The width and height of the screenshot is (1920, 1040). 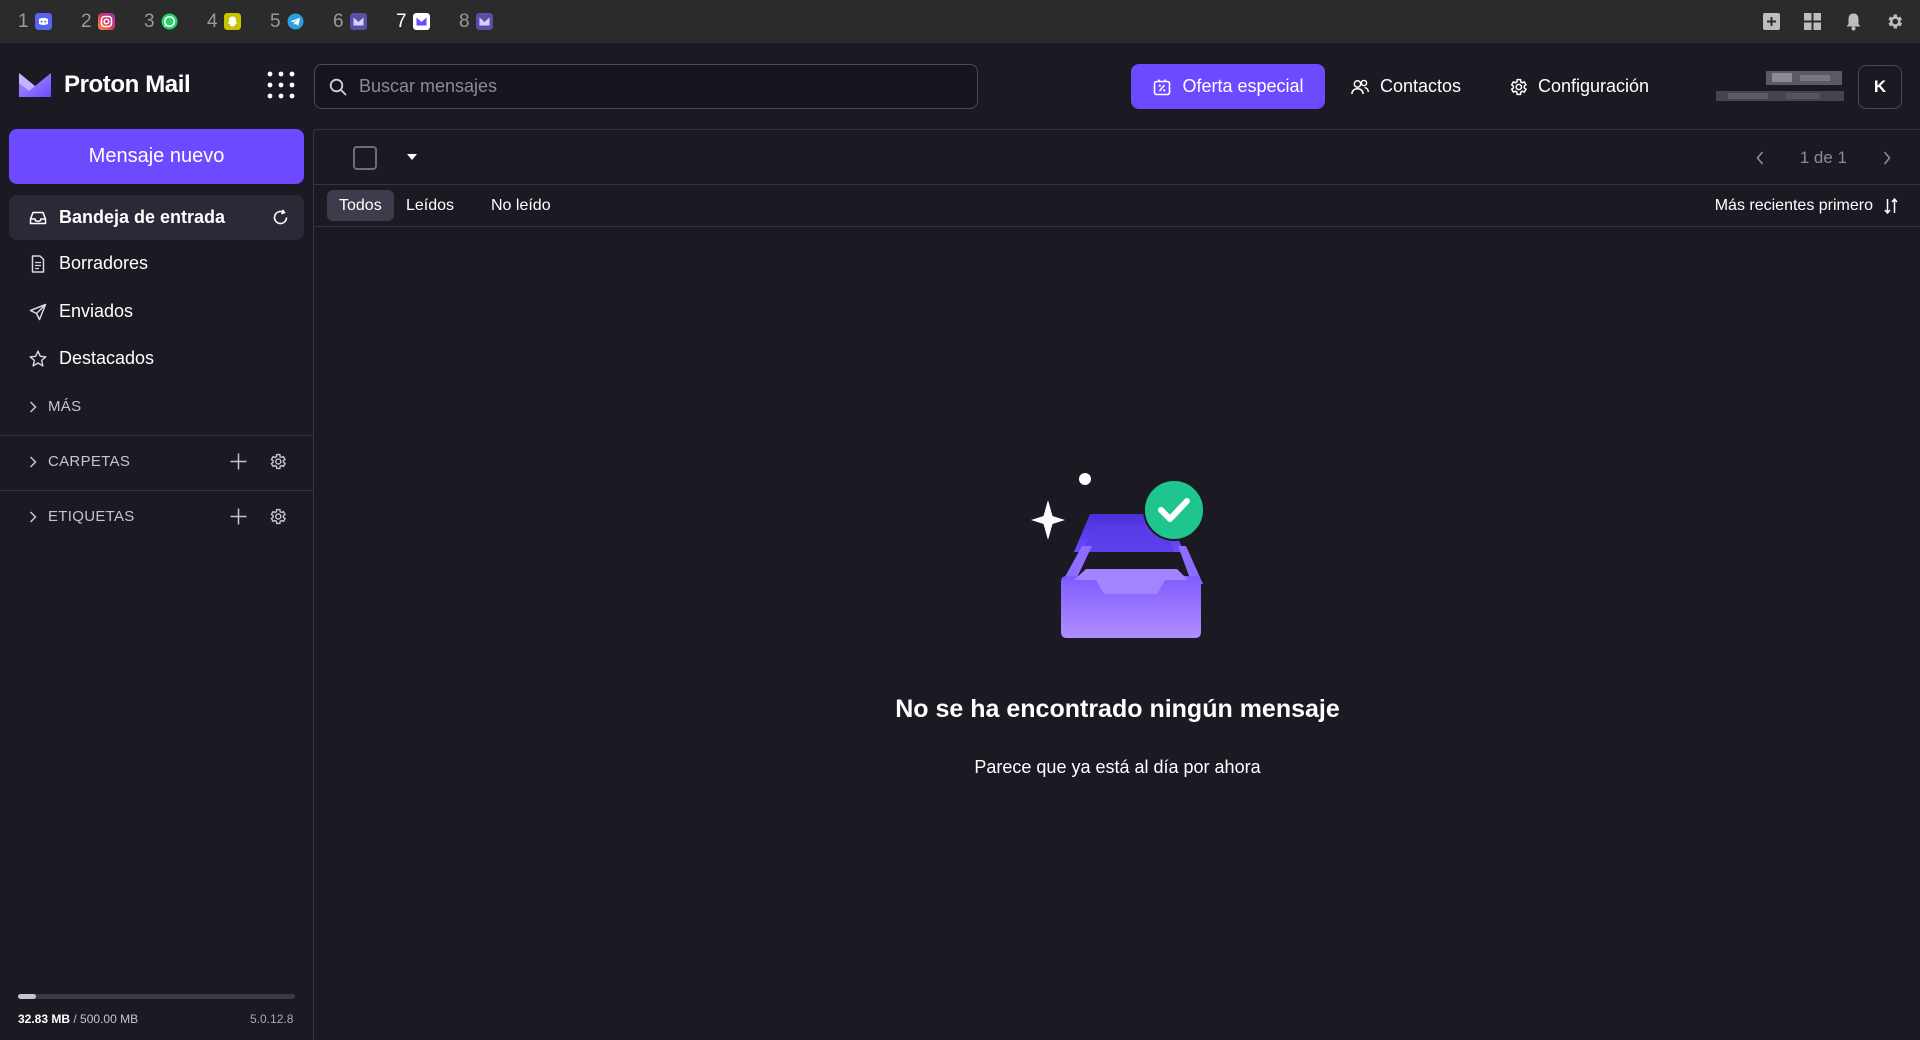 I want to click on empty-state-subtitle: Parece que ya está al día por ahora, so click(x=1117, y=767).